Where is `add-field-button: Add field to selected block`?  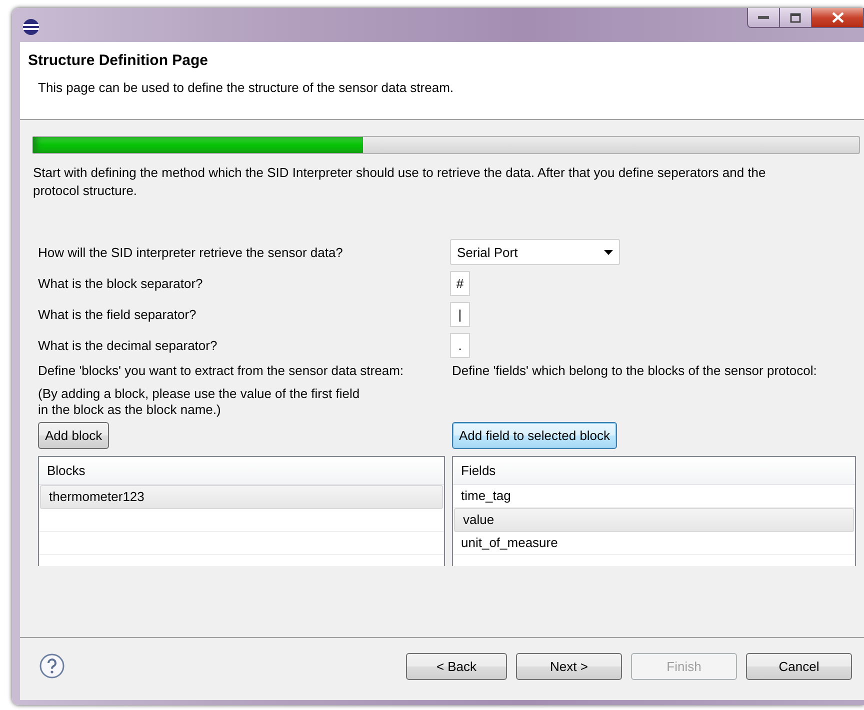
add-field-button: Add field to selected block is located at coordinates (535, 435).